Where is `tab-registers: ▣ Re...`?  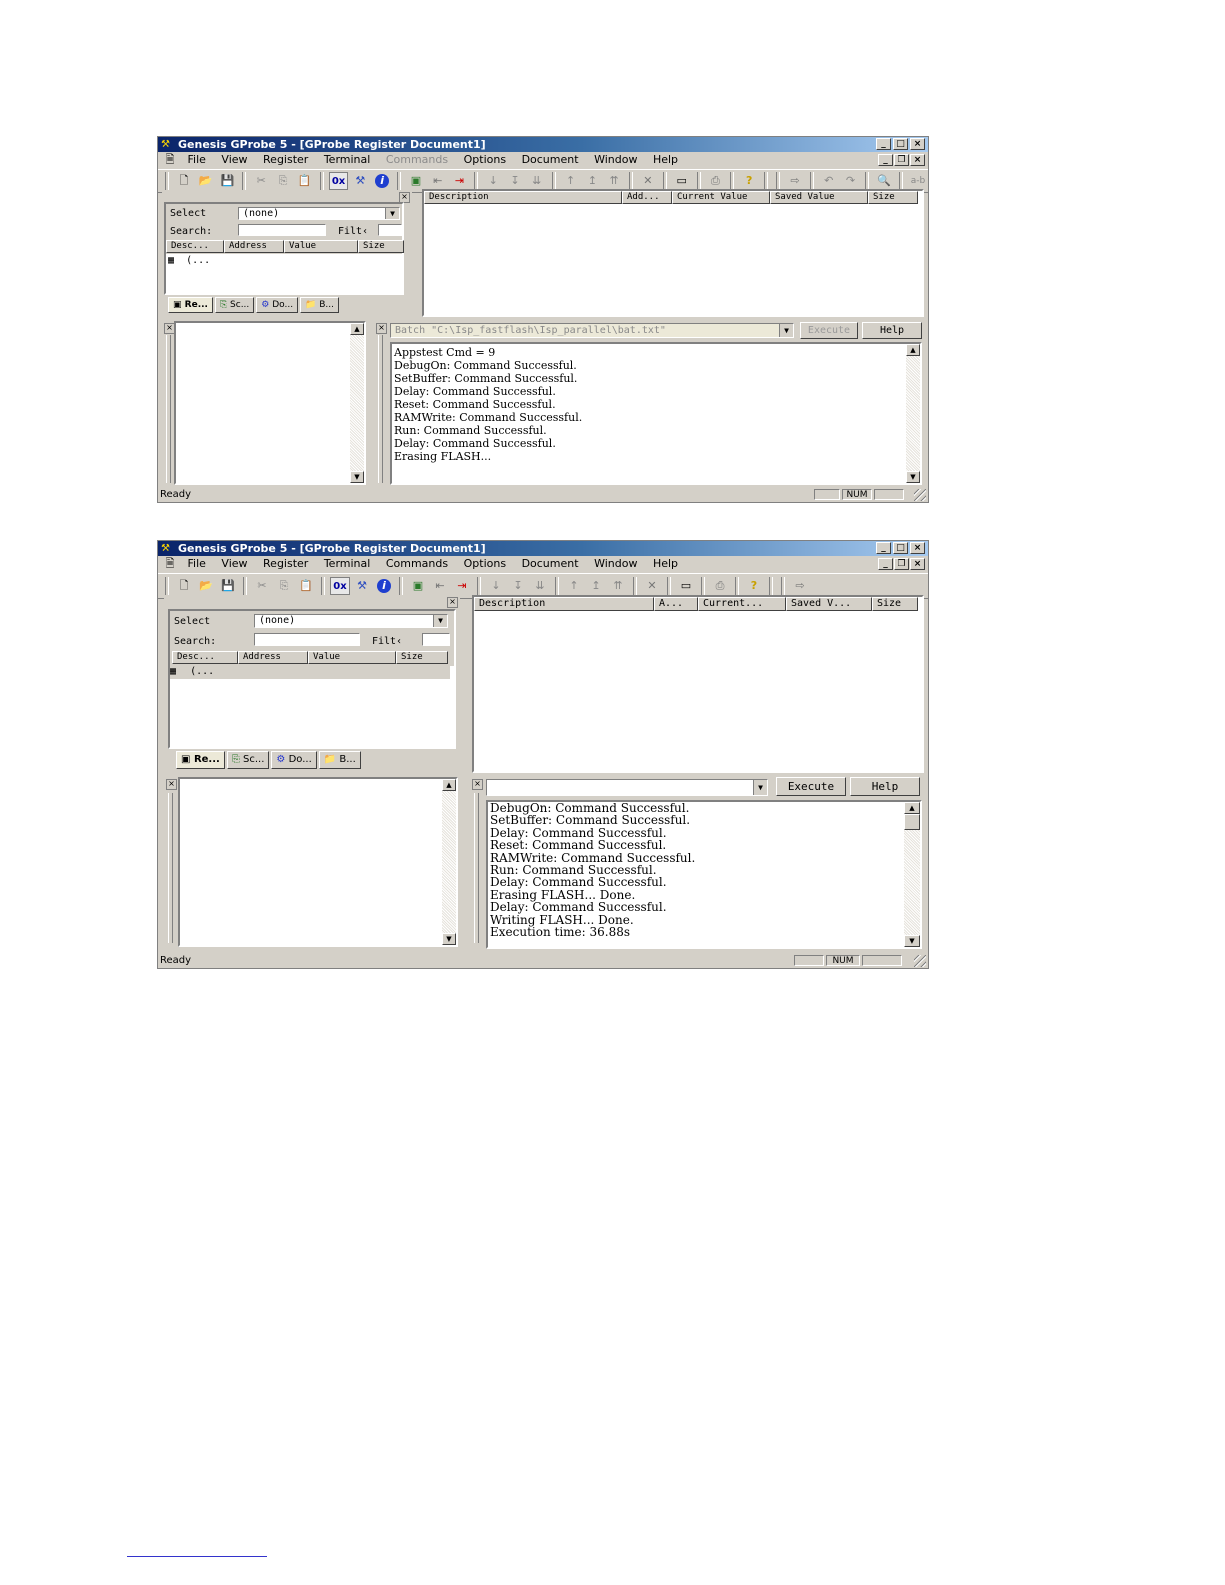 tab-registers: ▣ Re... is located at coordinates (190, 305).